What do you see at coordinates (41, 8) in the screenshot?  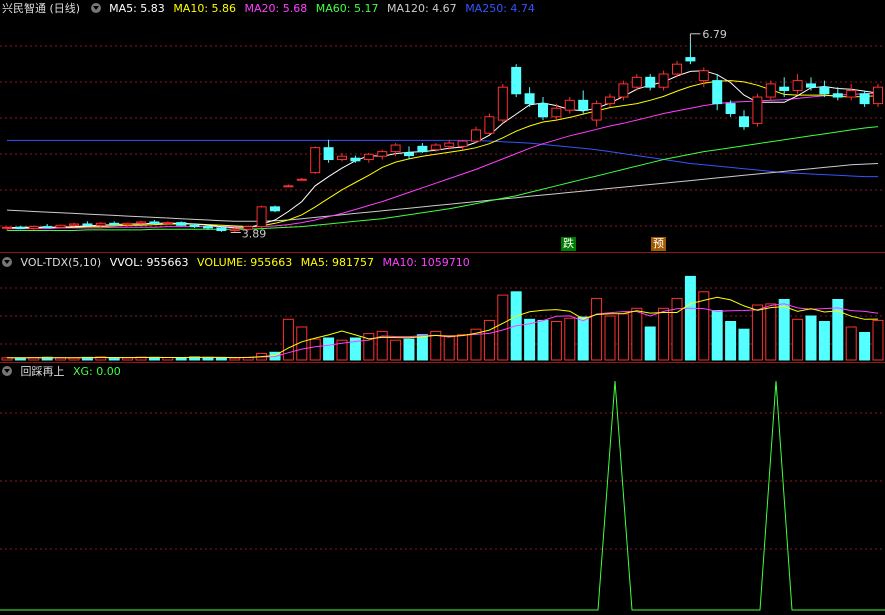 I see `stock-name: 兴民智通 (日线)` at bounding box center [41, 8].